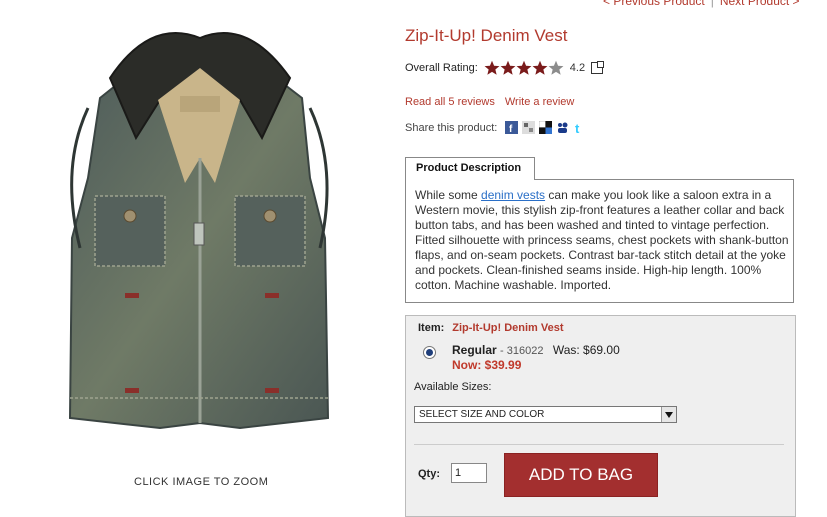 The width and height of the screenshot is (827, 517). I want to click on next-product-link: Next Product >, so click(760, 4).